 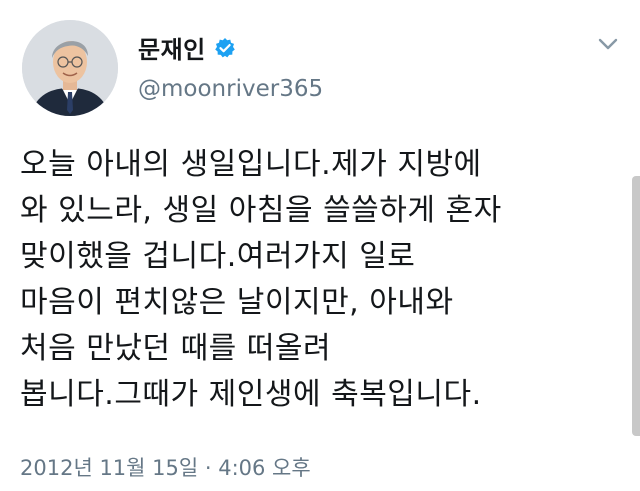 What do you see at coordinates (172, 47) in the screenshot?
I see `display-name: 문재인` at bounding box center [172, 47].